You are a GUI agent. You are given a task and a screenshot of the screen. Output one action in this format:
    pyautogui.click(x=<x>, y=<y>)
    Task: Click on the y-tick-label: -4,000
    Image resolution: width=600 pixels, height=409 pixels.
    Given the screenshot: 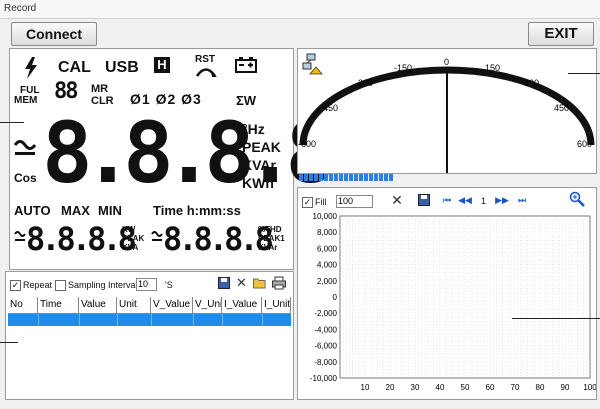 What is the action you would take?
    pyautogui.click(x=325, y=329)
    